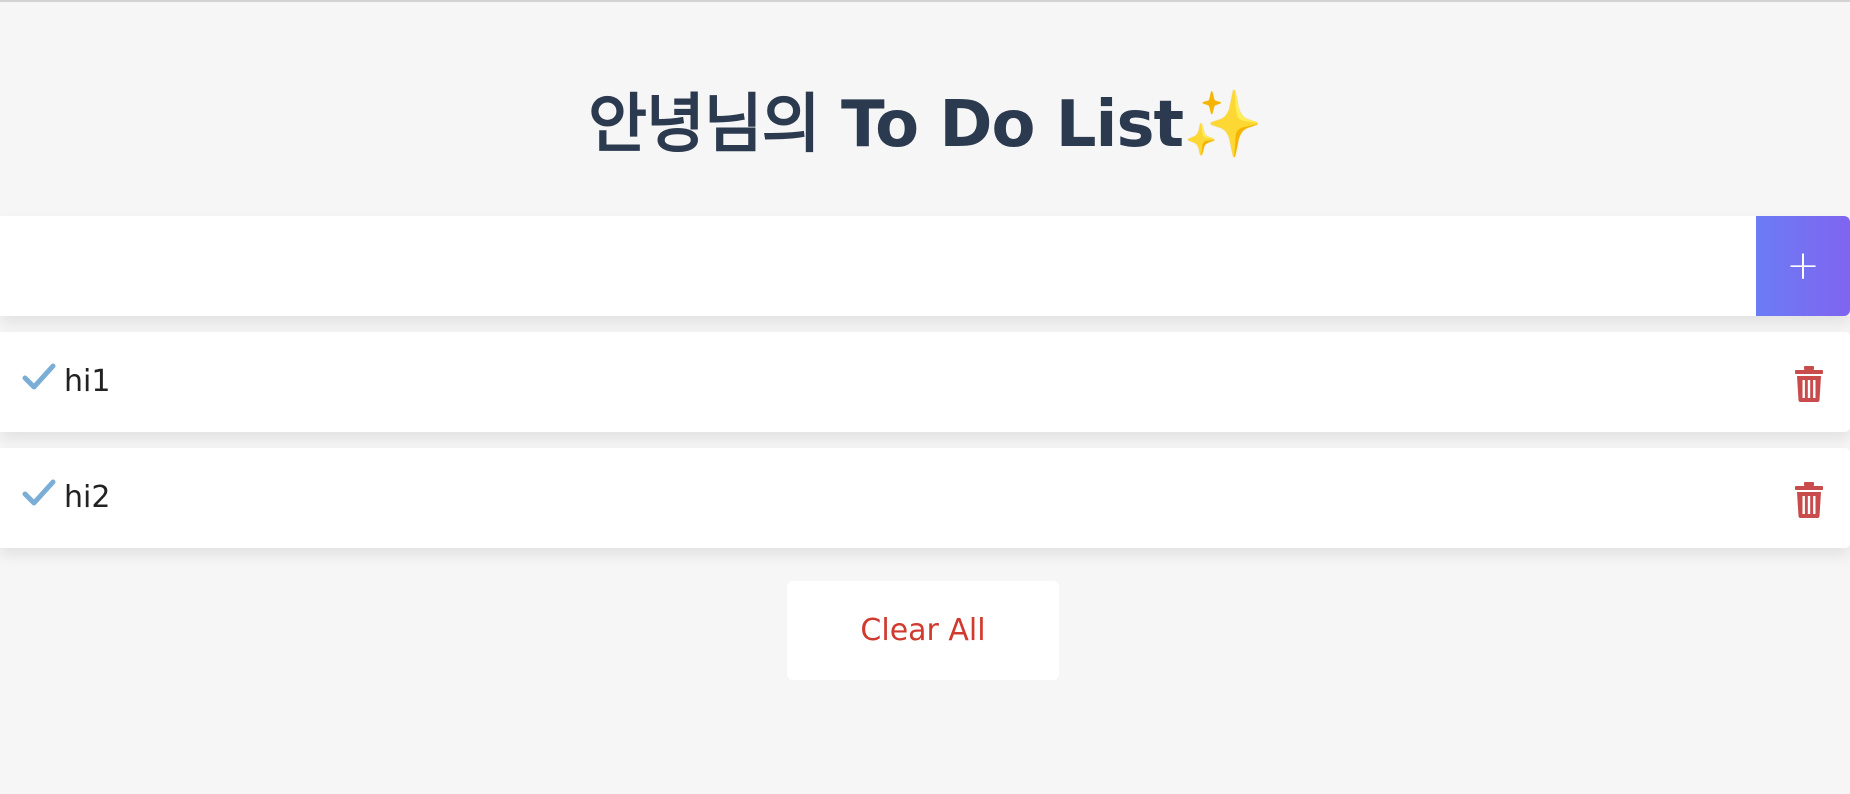 The width and height of the screenshot is (1850, 794). I want to click on page-title: 안녕님의 To Do List✨, so click(925, 125).